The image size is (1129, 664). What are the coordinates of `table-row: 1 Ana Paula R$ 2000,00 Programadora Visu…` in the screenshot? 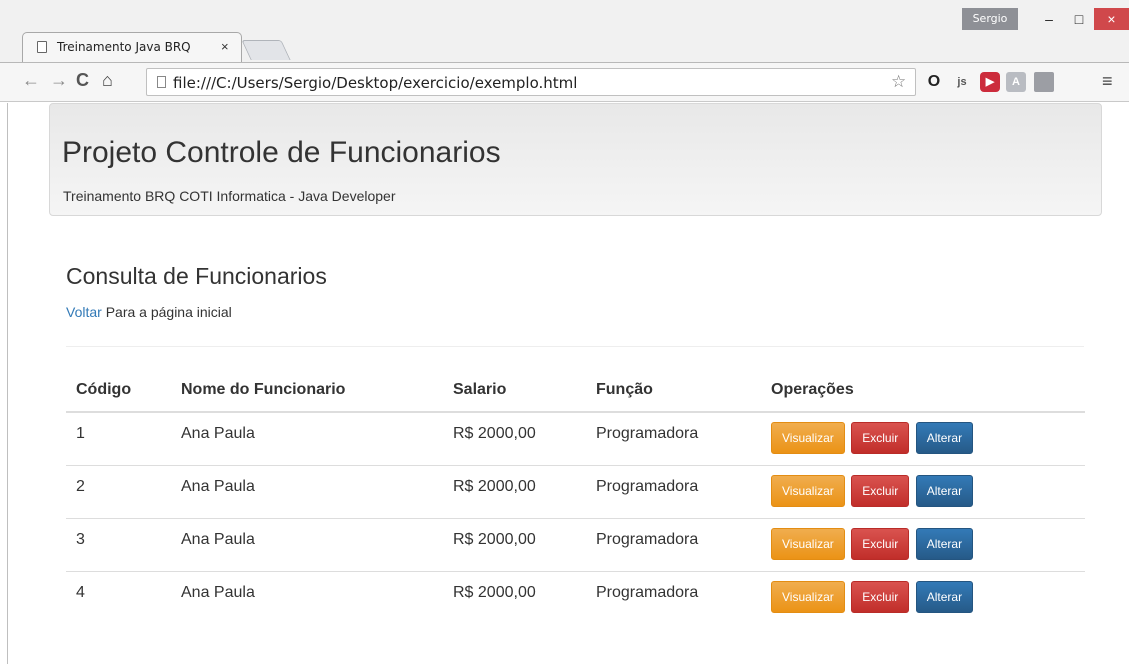 It's located at (575, 438).